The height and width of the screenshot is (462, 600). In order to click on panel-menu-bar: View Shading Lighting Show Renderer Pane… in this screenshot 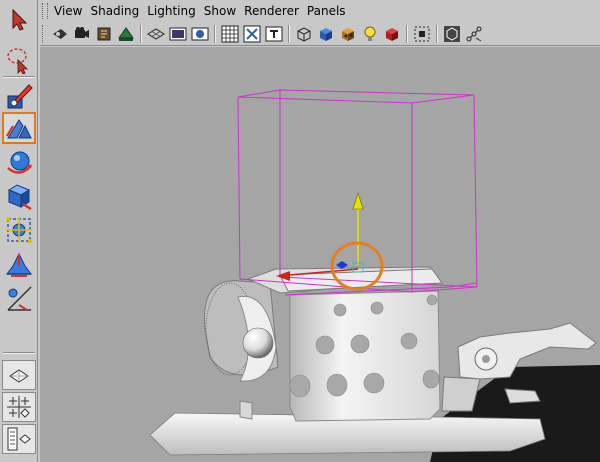, I will do `click(320, 11)`.